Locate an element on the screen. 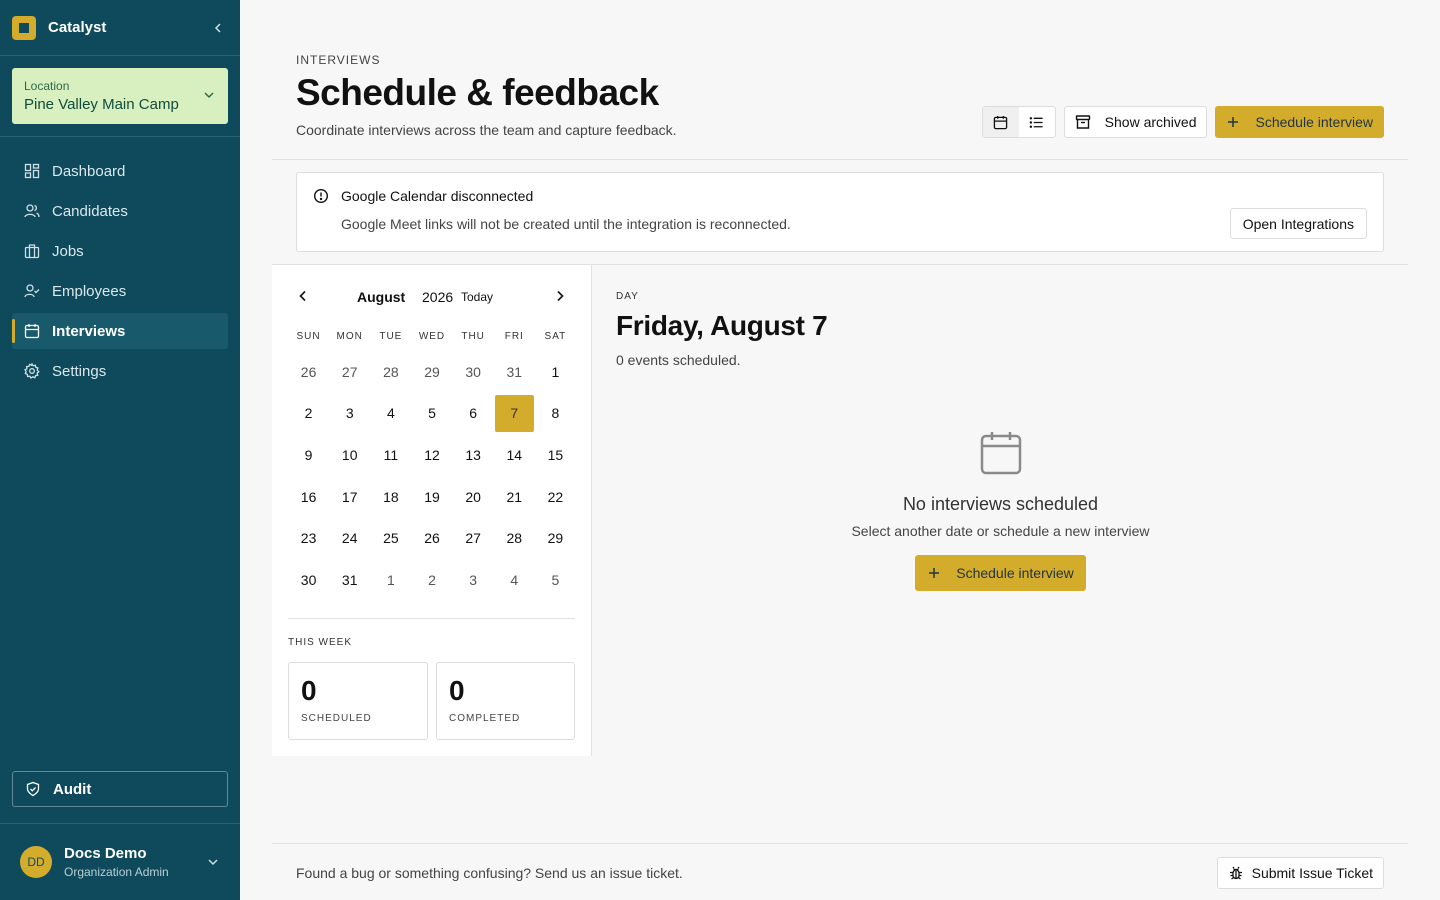 The image size is (1440, 900). calendar-day: 6 is located at coordinates (473, 414).